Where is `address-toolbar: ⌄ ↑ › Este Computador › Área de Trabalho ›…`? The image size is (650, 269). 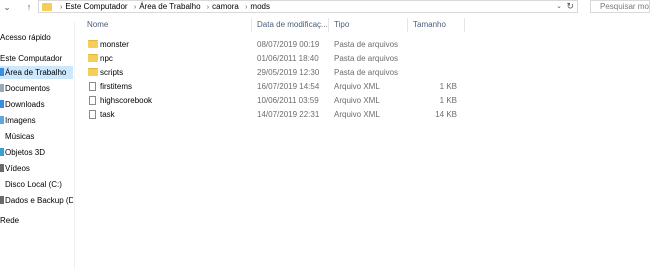 address-toolbar: ⌄ ↑ › Este Computador › Área de Trabalho ›… is located at coordinates (325, 8).